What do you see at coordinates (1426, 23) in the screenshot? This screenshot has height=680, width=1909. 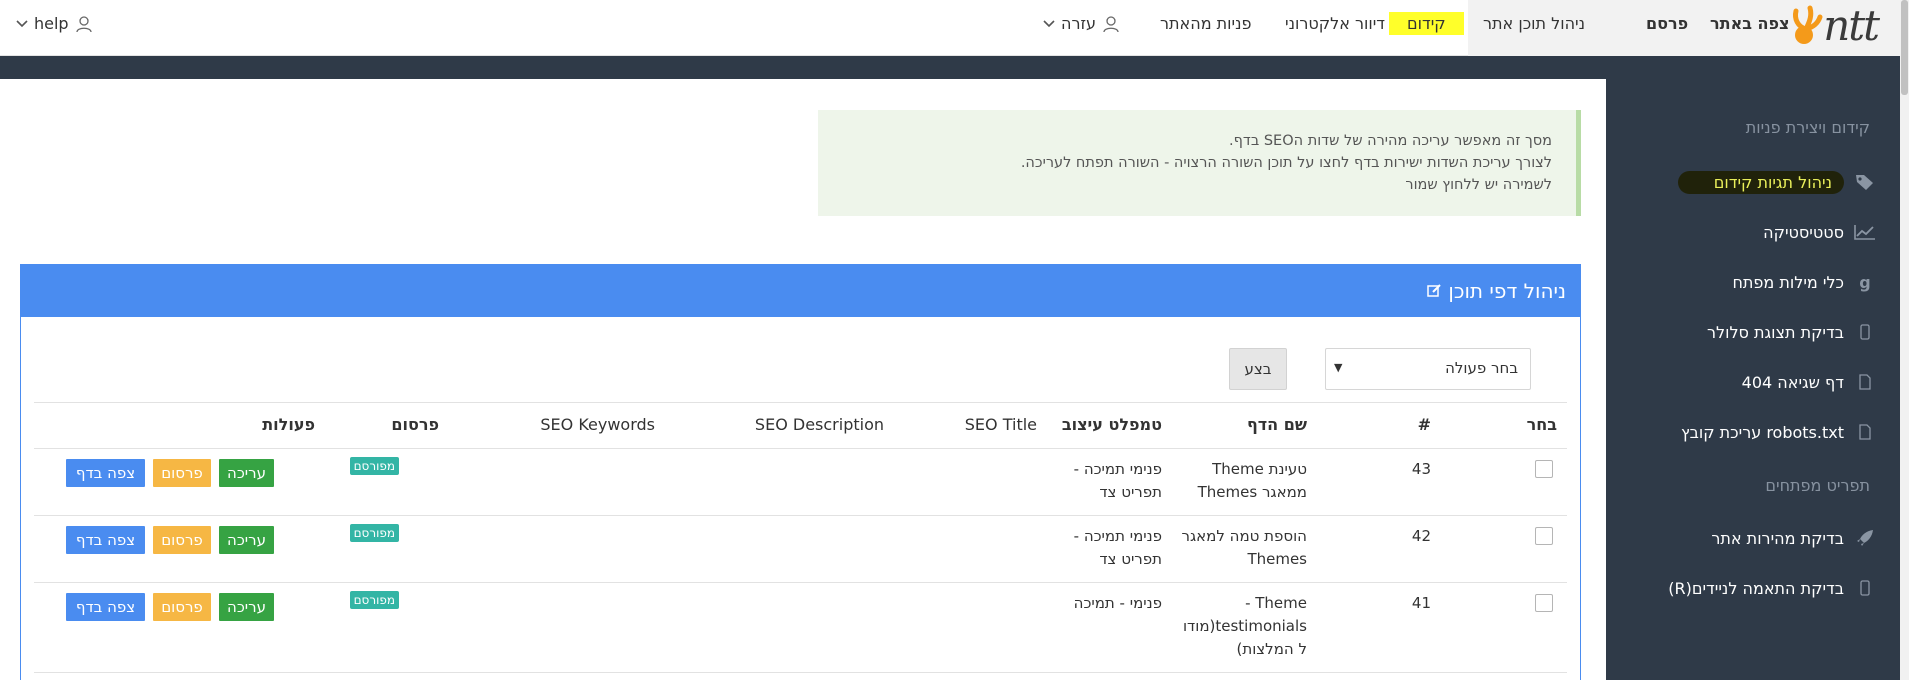 I see `nav-promotion: קידום` at bounding box center [1426, 23].